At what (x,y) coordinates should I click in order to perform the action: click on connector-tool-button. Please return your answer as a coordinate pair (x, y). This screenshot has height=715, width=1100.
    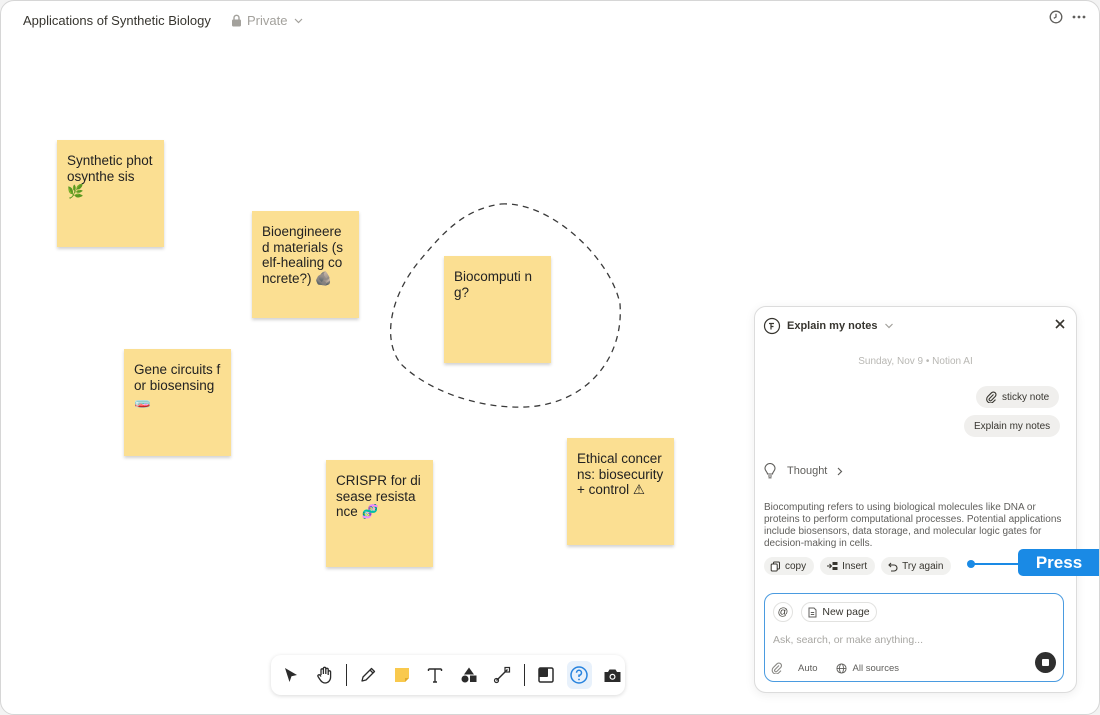
    Looking at the image, I should click on (502, 675).